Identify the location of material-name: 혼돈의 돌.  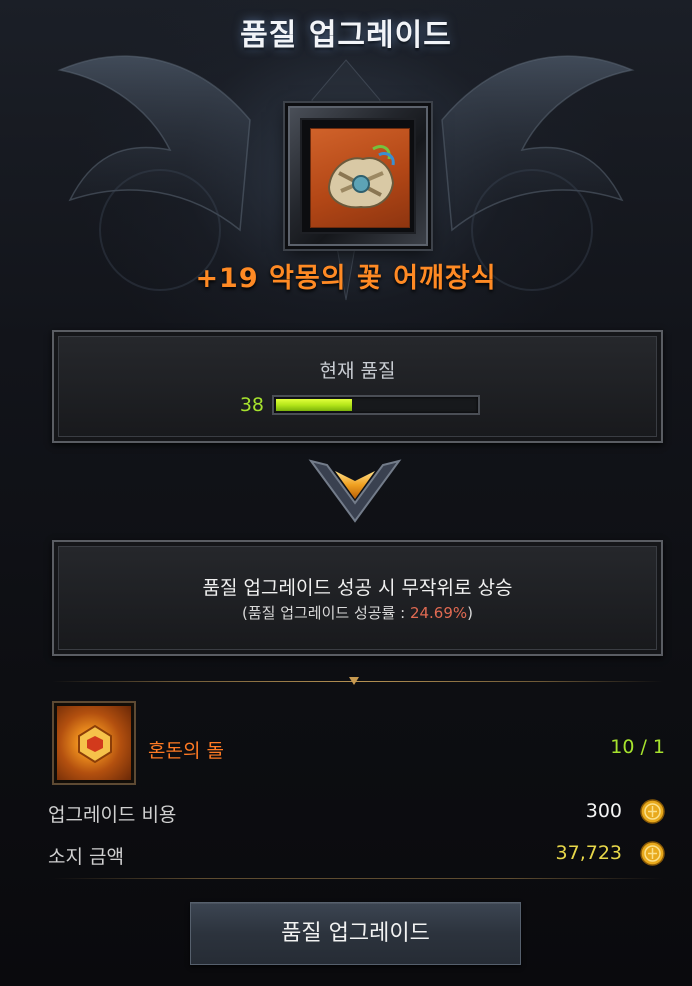
(186, 751).